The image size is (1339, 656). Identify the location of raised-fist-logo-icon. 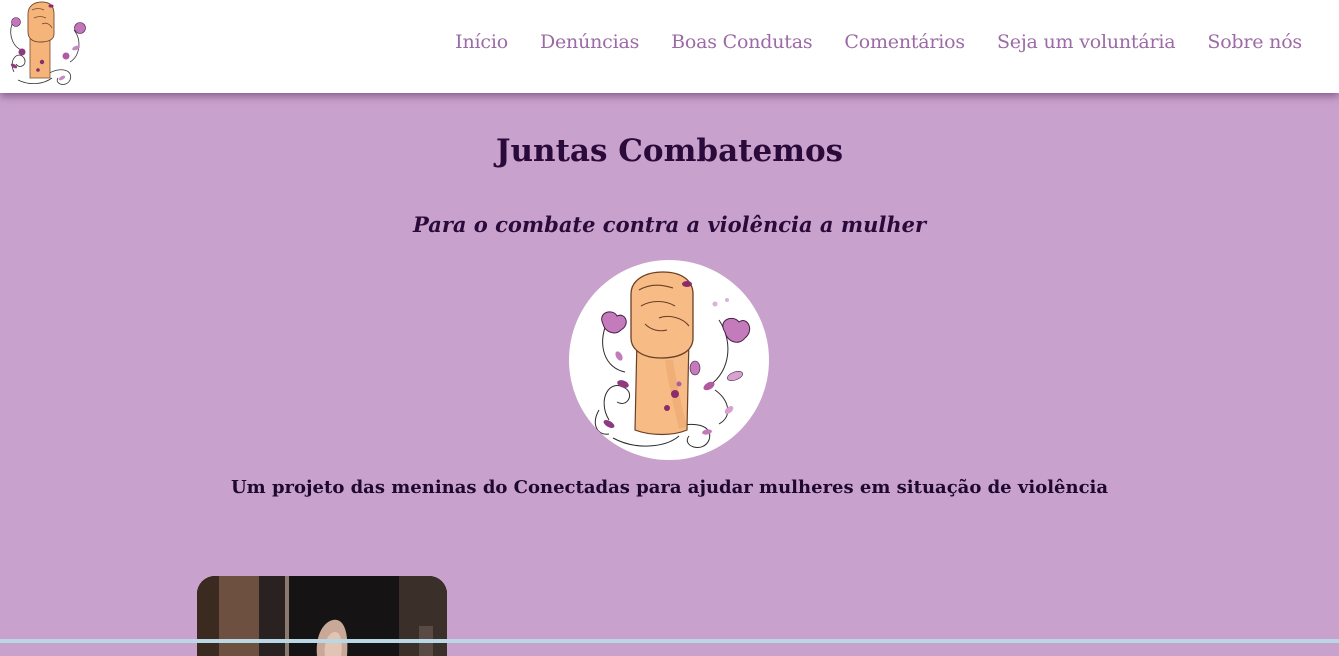
(48, 43).